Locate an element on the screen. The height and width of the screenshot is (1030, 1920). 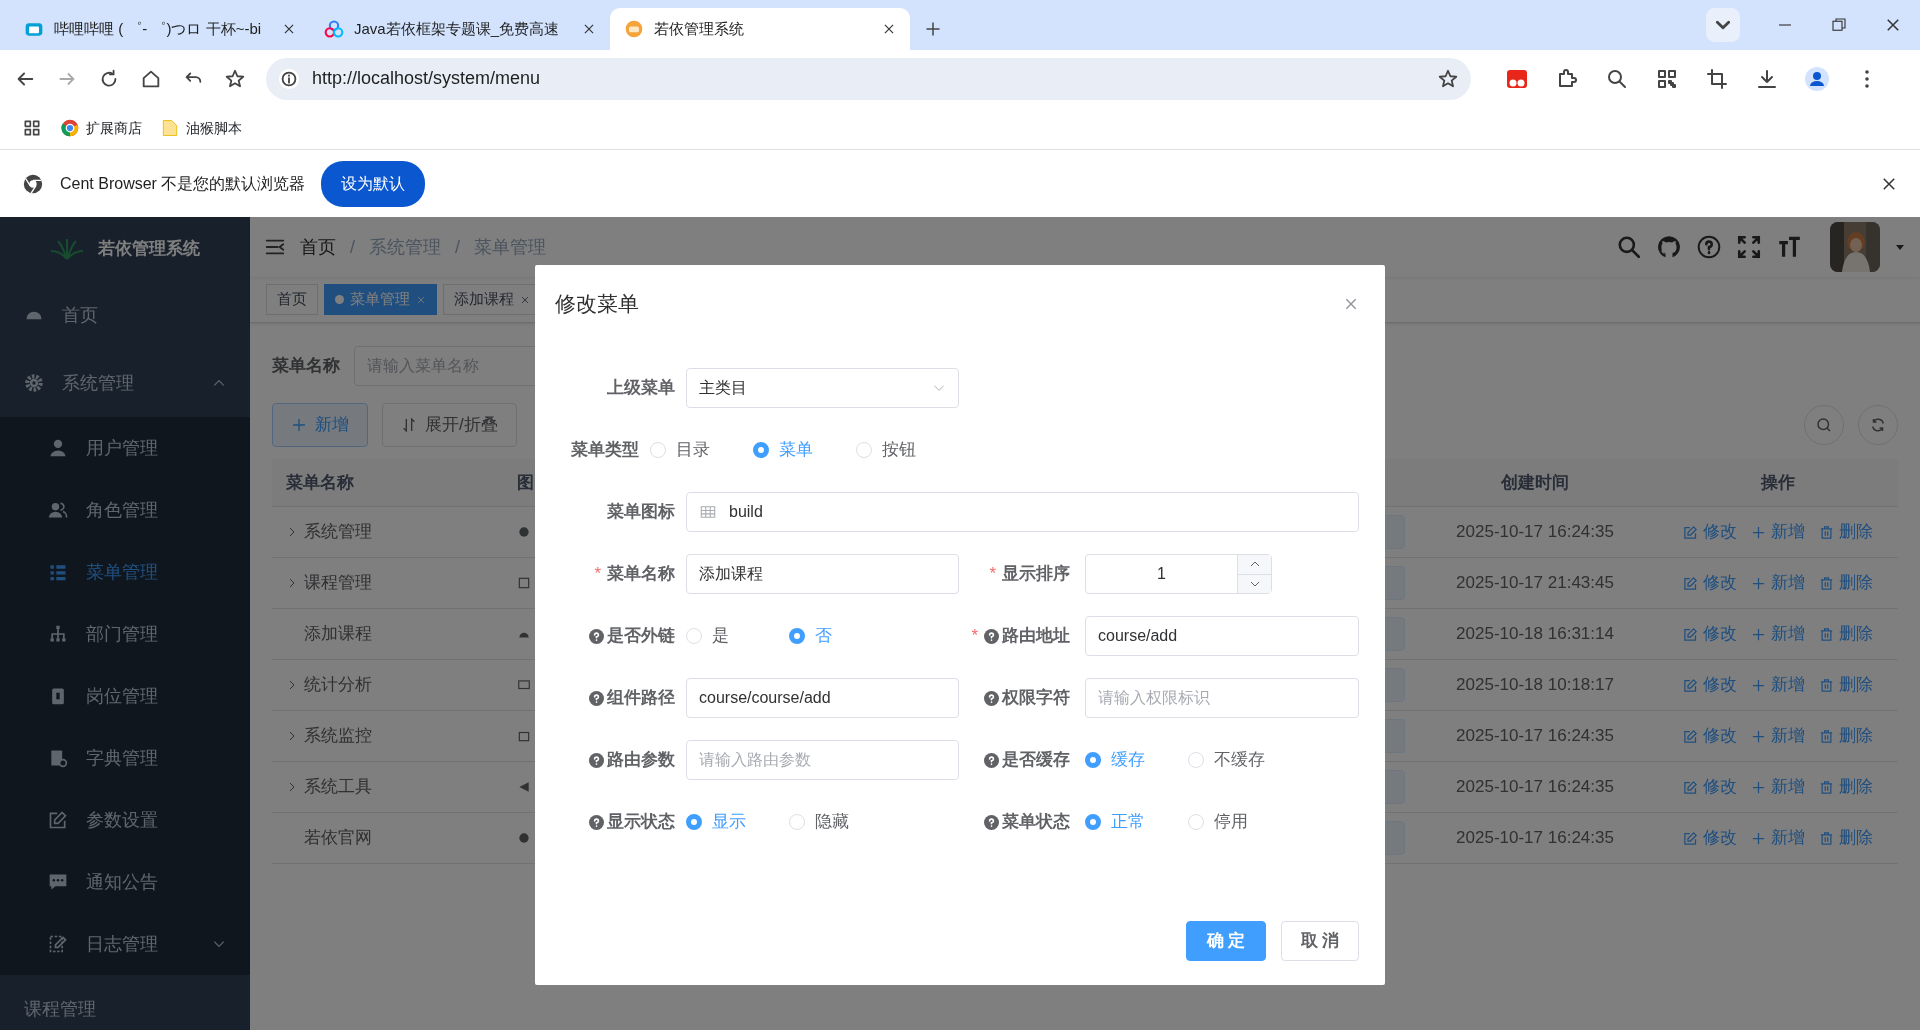
browser-logo-icon is located at coordinates (33, 183).